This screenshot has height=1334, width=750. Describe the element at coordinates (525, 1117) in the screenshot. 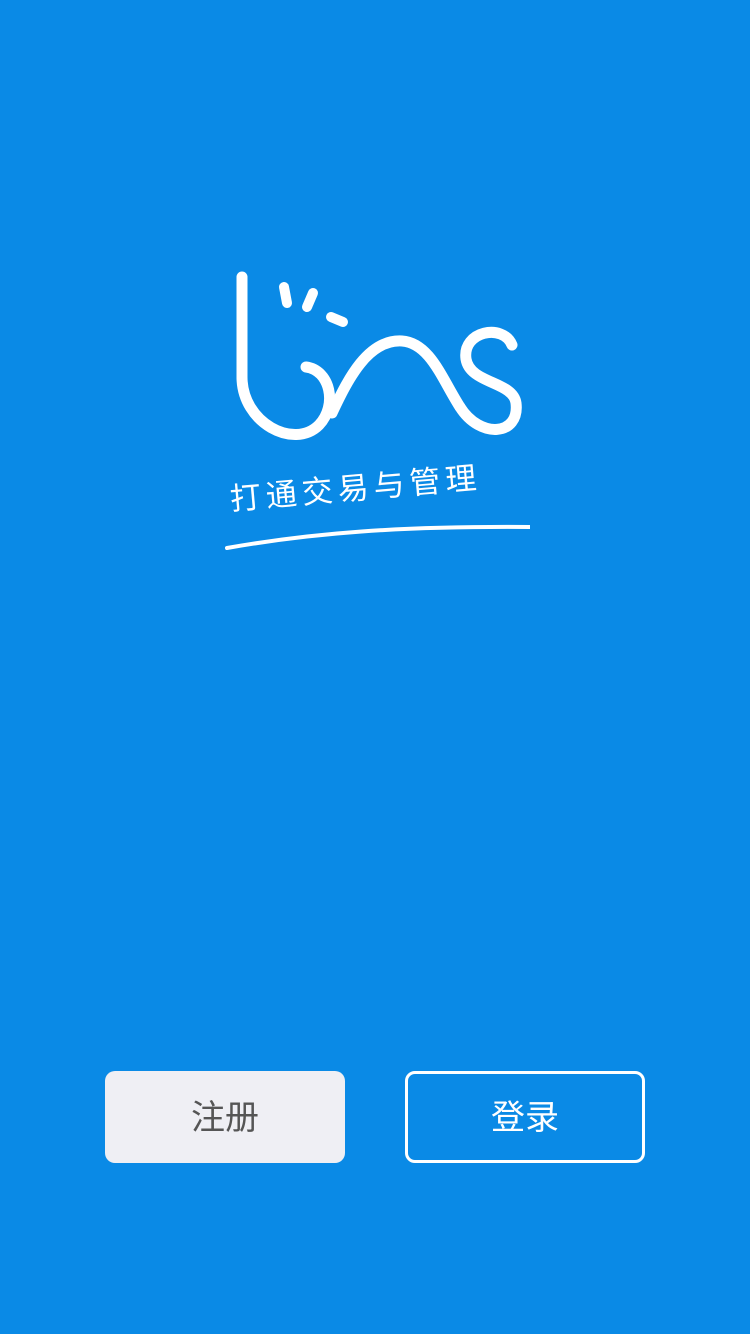

I see `login-button: 登录` at that location.